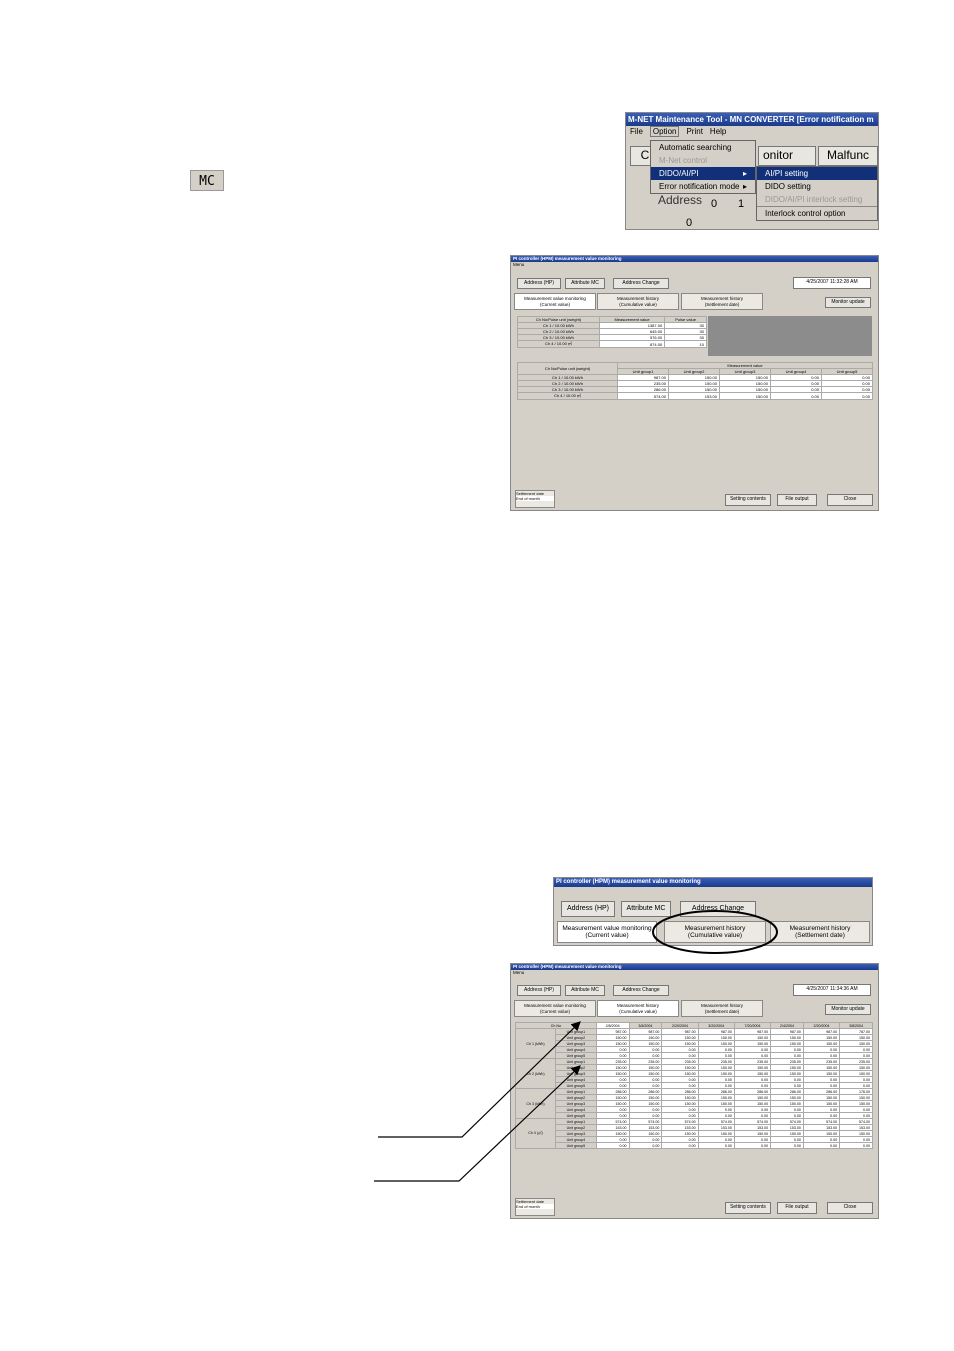 Image resolution: width=954 pixels, height=1351 pixels. Describe the element at coordinates (607, 935) in the screenshot. I see `crop-tab-current-line2: (Current value)` at that location.